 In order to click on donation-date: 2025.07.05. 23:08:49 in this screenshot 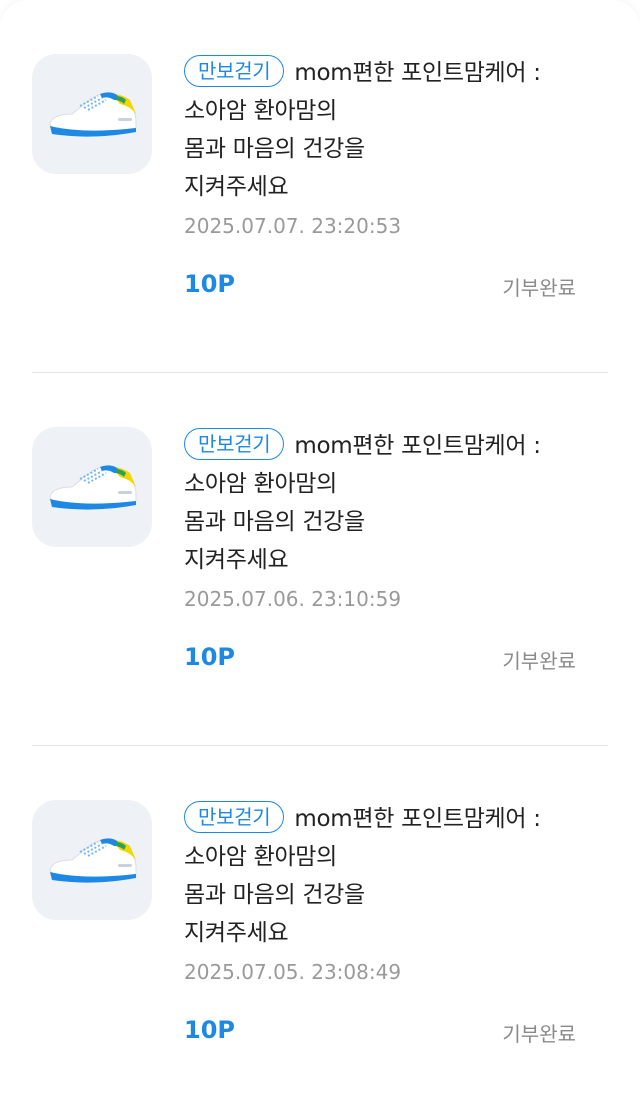, I will do `click(293, 972)`.